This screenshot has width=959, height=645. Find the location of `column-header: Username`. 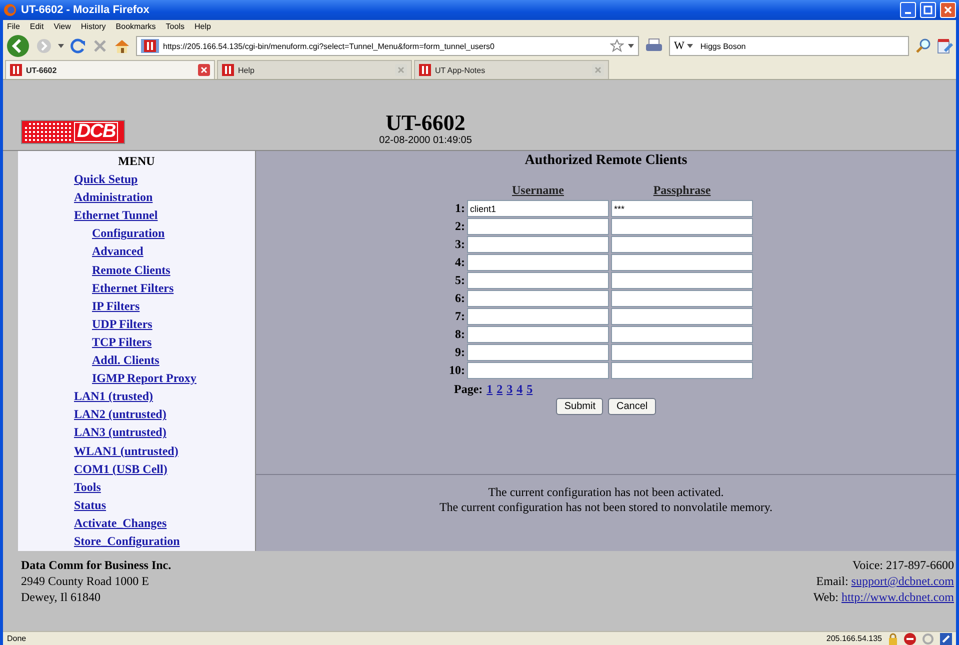

column-header: Username is located at coordinates (538, 190).